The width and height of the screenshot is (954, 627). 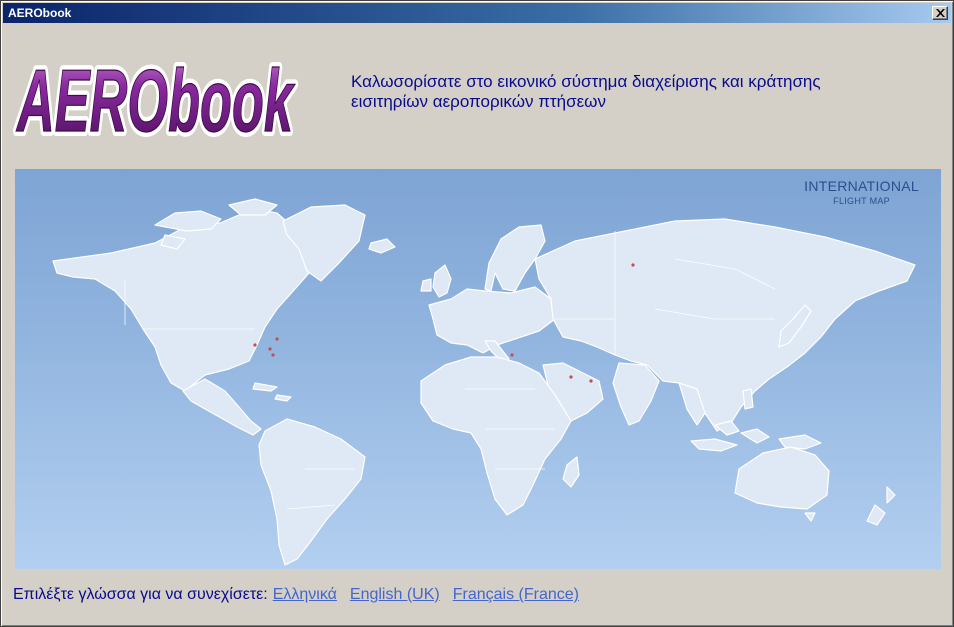 What do you see at coordinates (516, 594) in the screenshot?
I see `language-link-french: Français (France)` at bounding box center [516, 594].